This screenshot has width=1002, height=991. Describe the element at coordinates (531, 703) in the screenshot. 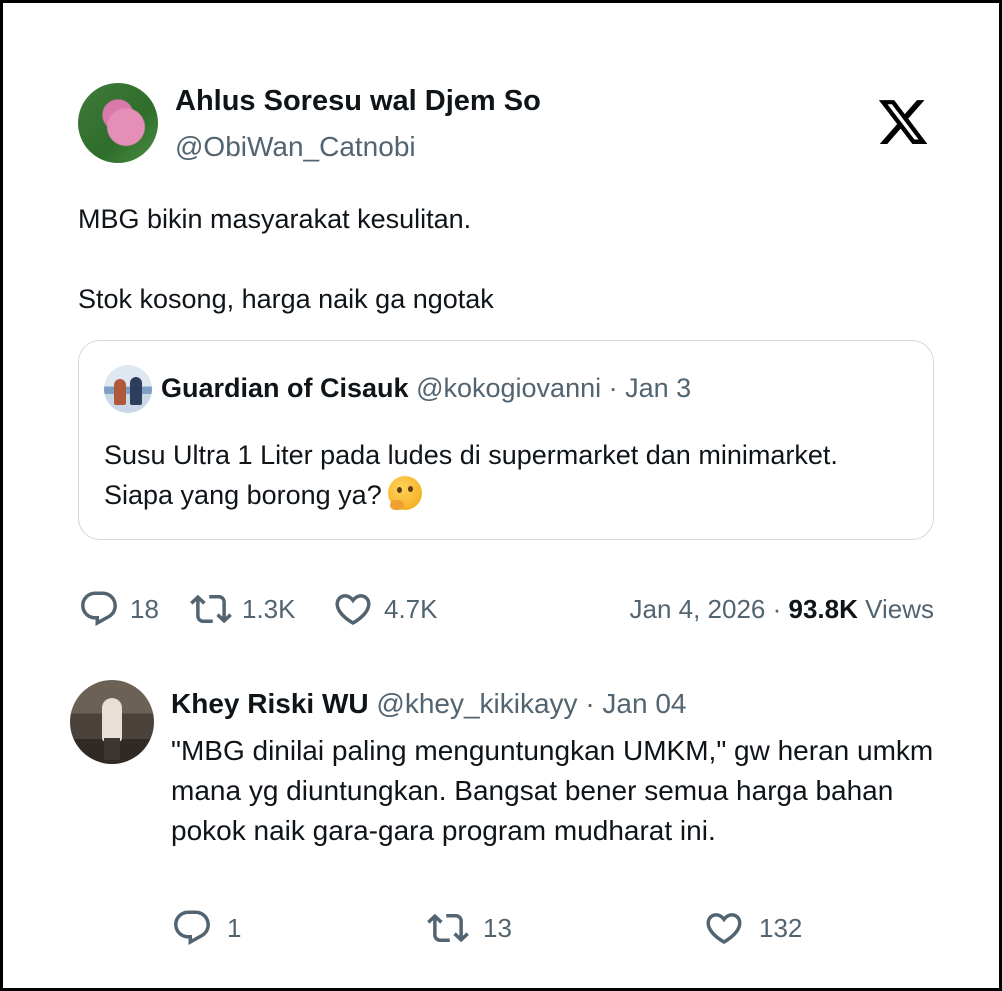

I see `reply-author-meta: @khey_kikikayy · Jan 04` at that location.